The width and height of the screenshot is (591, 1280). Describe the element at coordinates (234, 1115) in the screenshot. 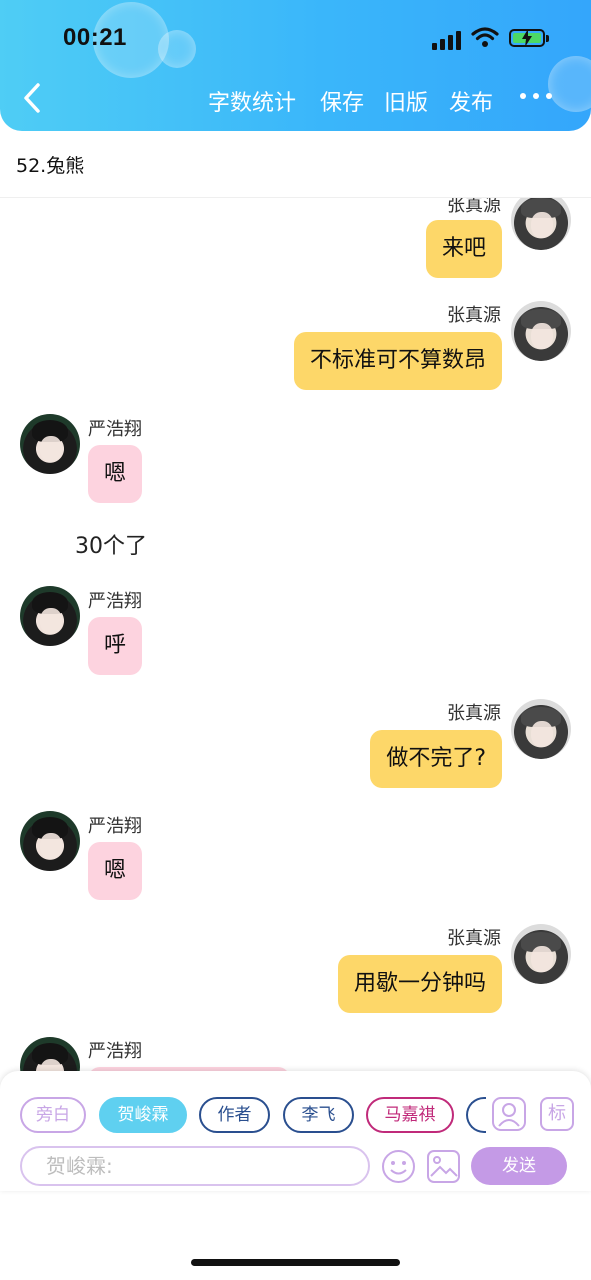

I see `character-chip-author: 作者` at that location.